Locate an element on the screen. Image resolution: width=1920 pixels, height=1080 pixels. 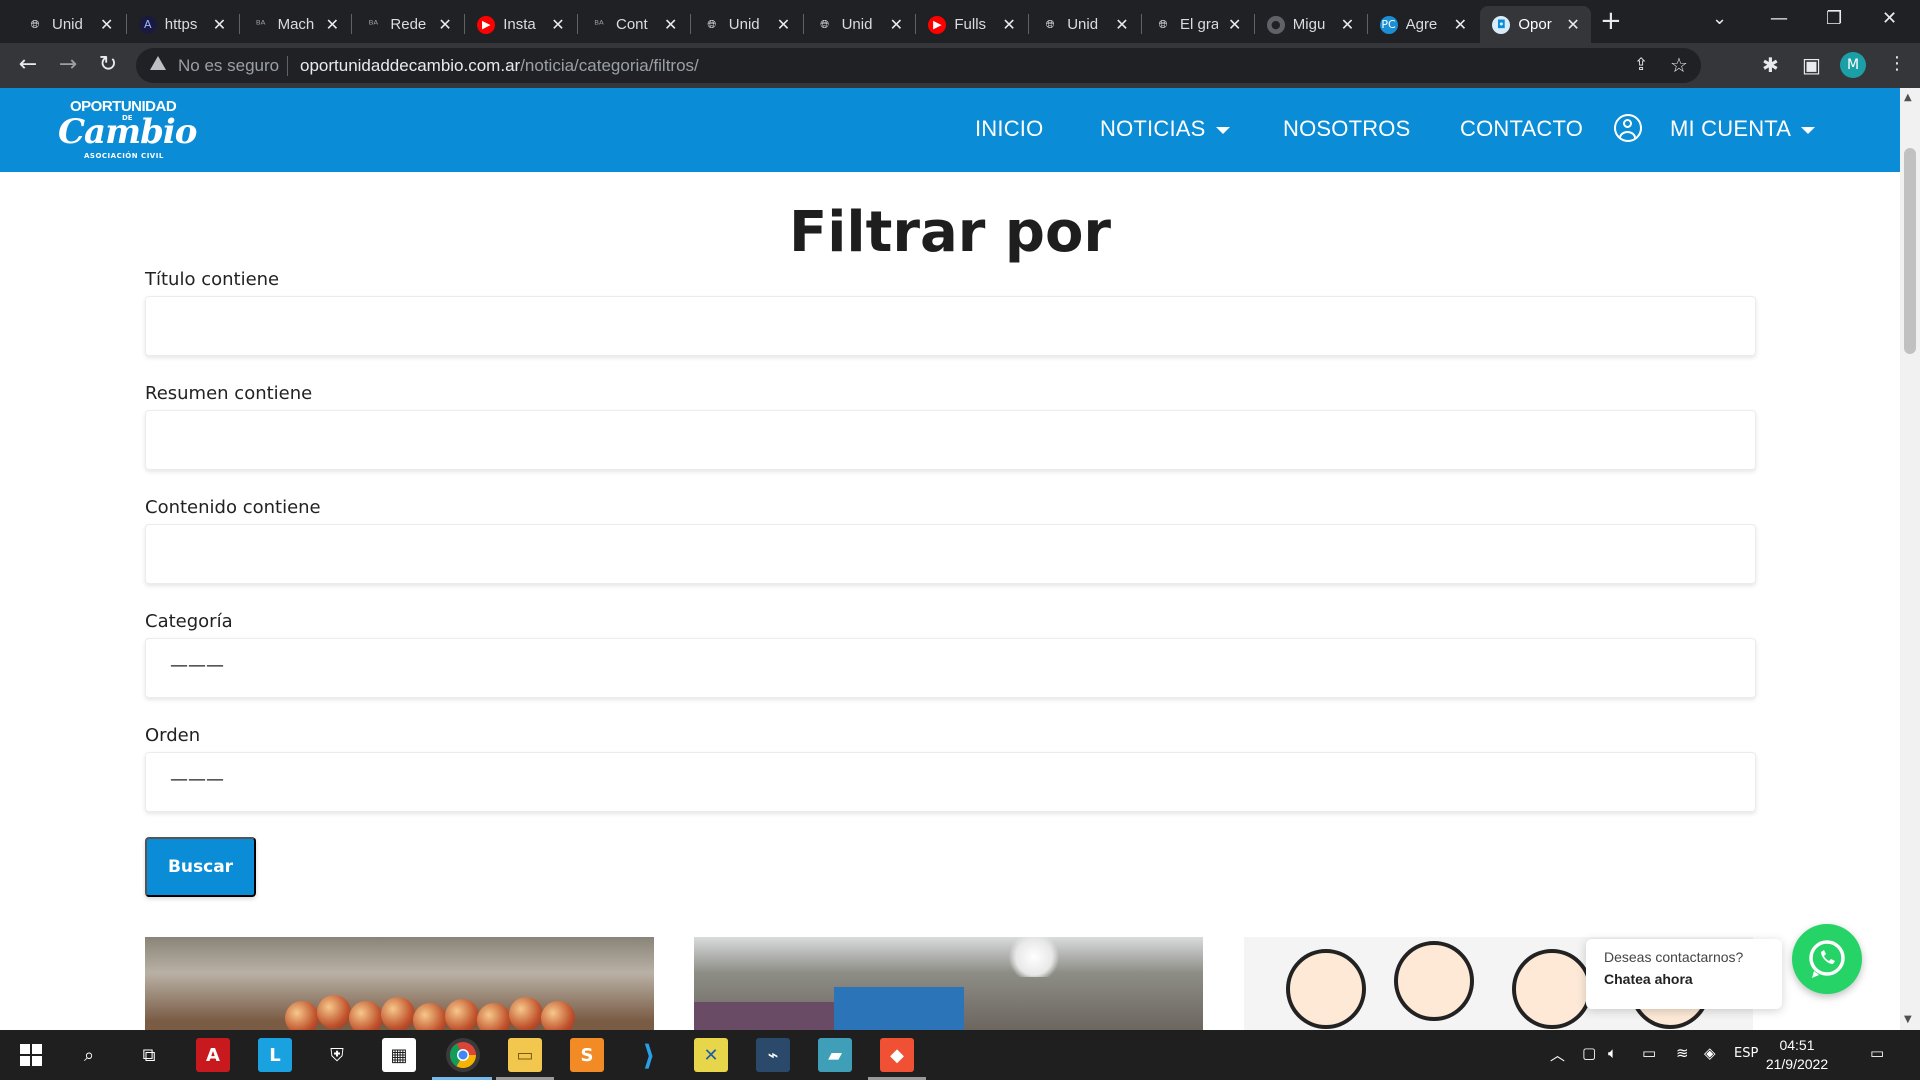
notes-icon: ▰ is located at coordinates (835, 1055).